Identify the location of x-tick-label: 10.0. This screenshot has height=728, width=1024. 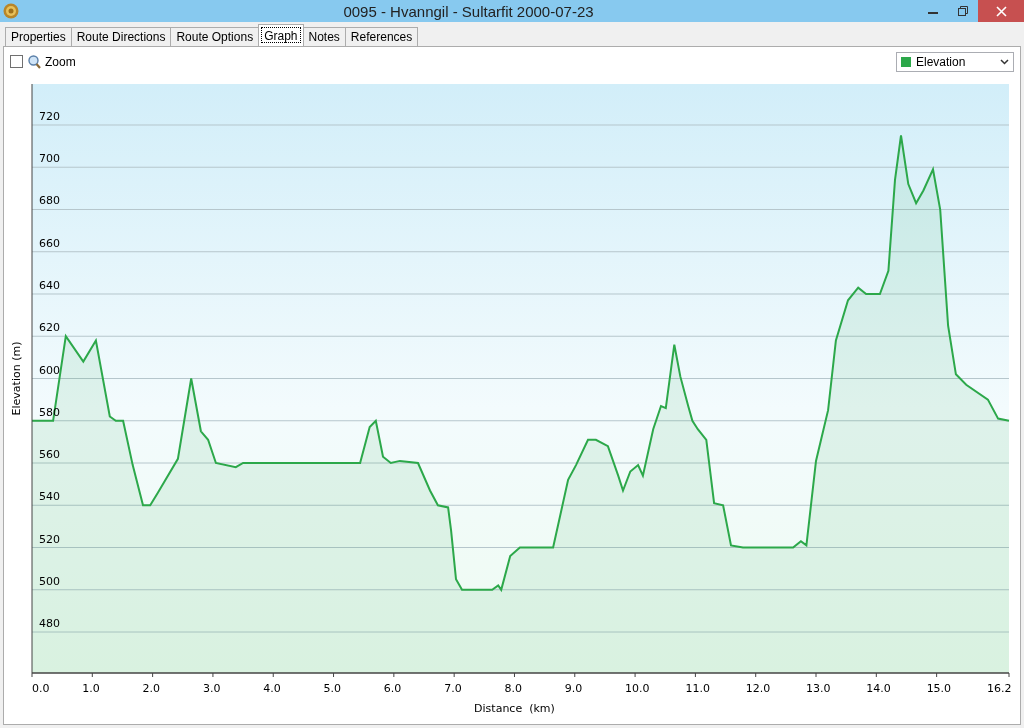
(637, 688).